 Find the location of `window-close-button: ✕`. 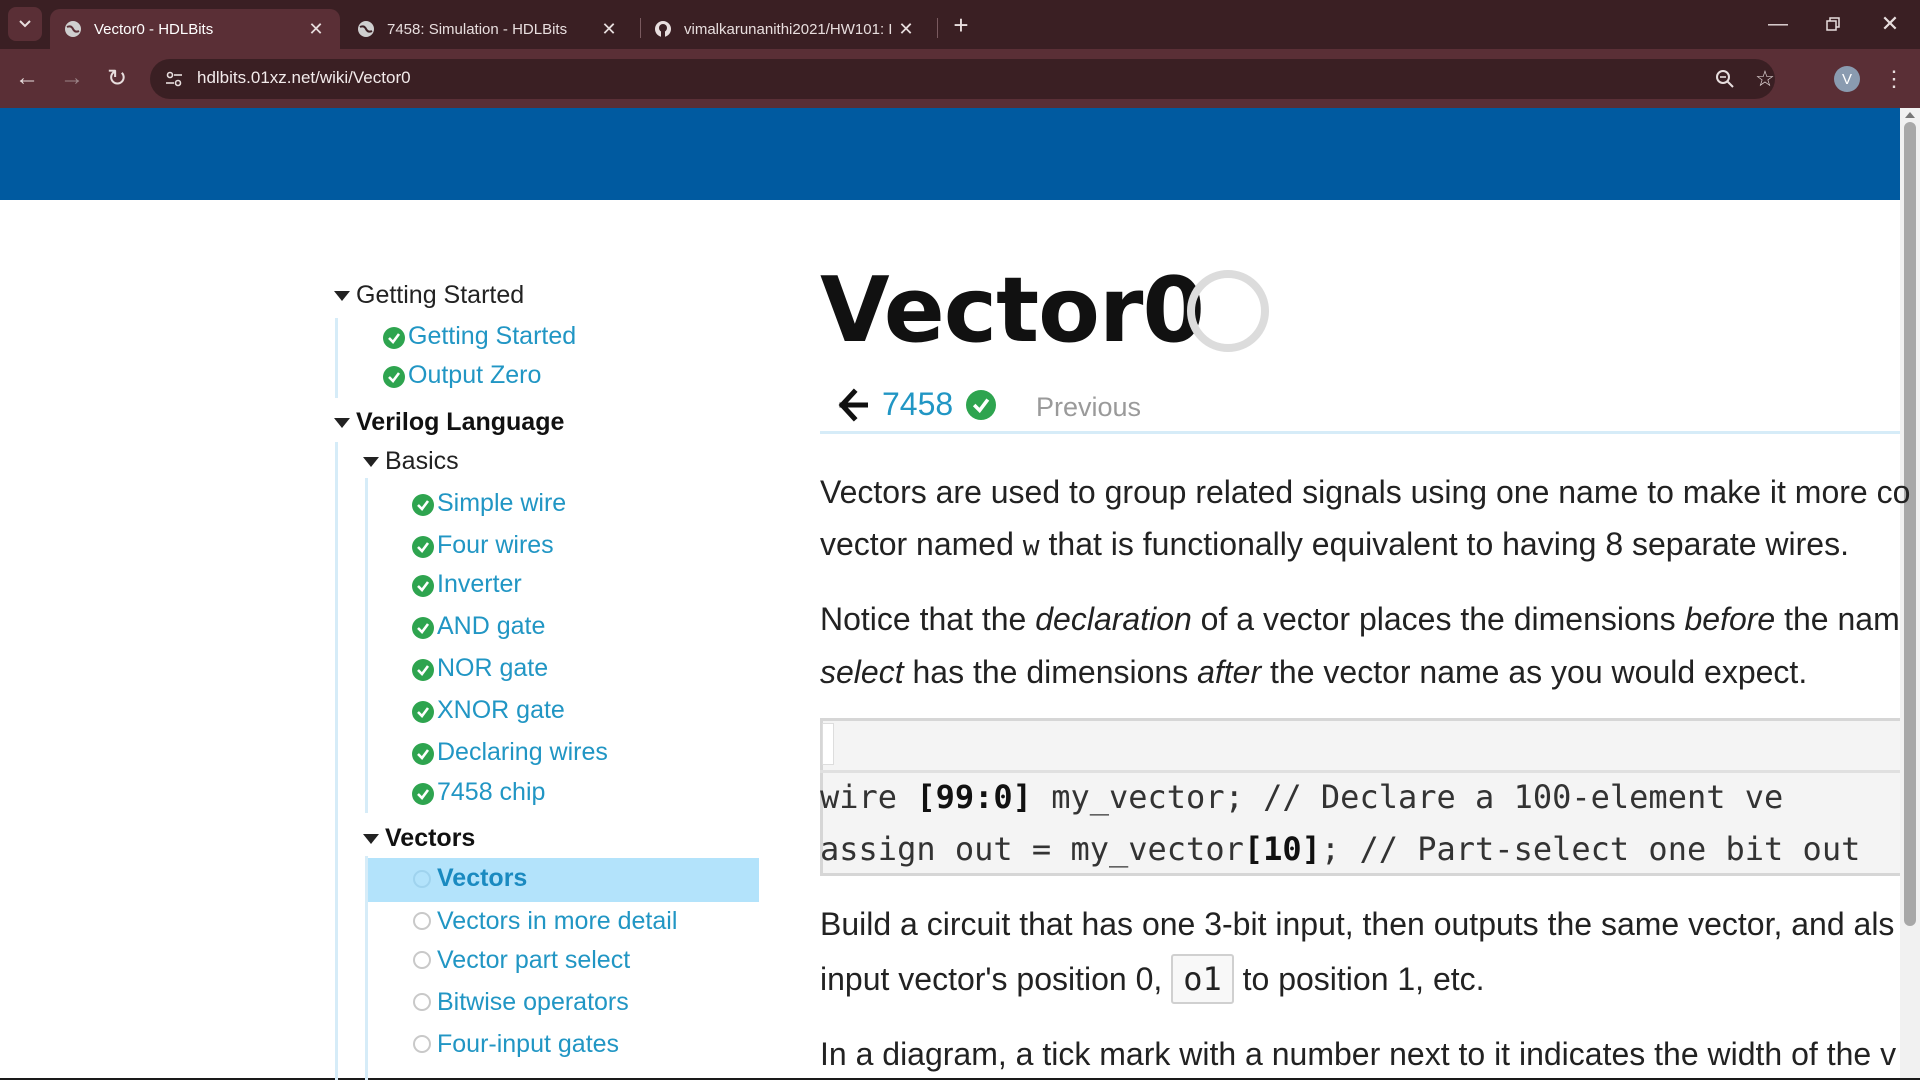

window-close-button: ✕ is located at coordinates (1890, 24).